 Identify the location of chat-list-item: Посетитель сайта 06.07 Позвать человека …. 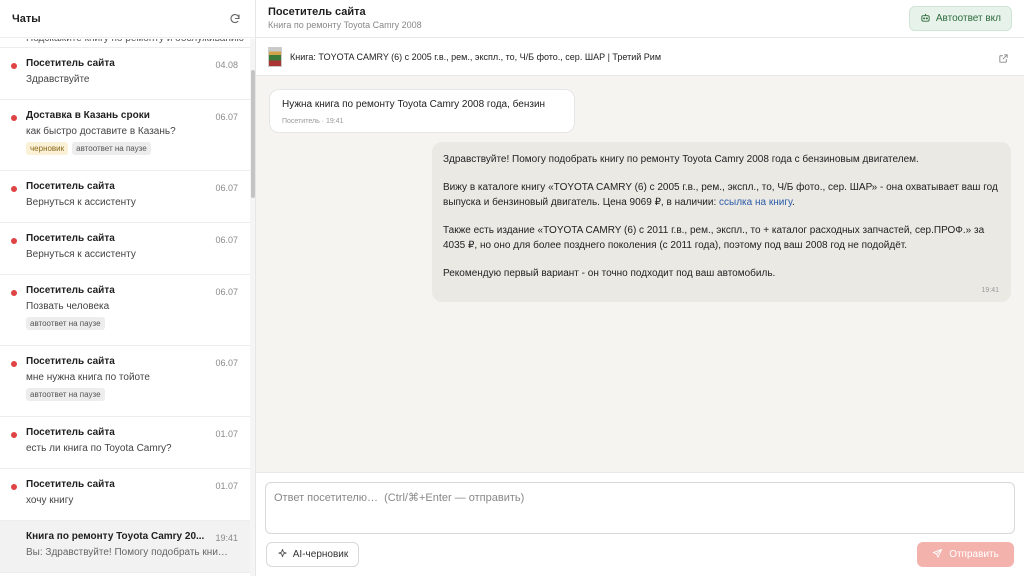
(125, 310).